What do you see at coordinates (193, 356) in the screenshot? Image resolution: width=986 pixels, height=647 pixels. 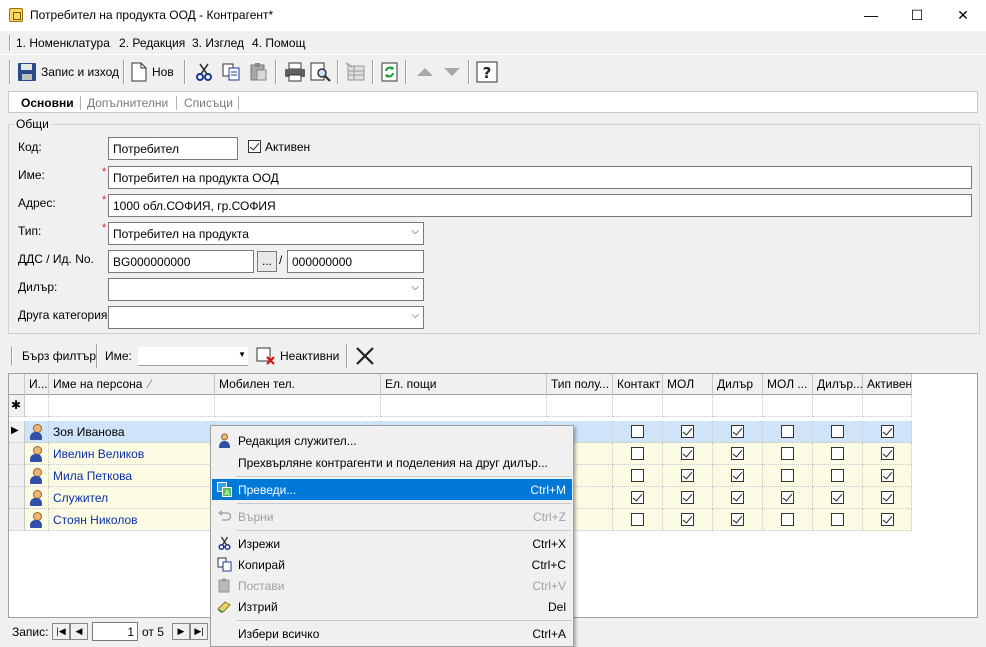 I see `filter-name-input: ▼` at bounding box center [193, 356].